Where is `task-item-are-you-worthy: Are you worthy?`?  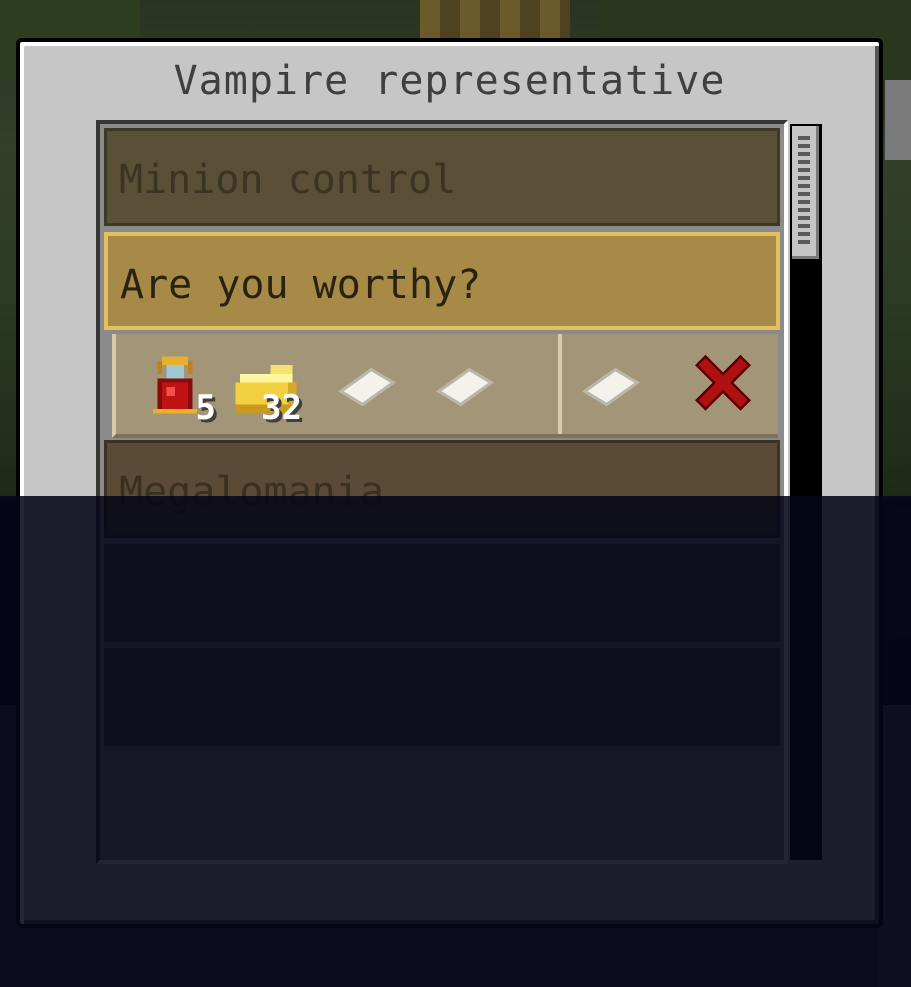 task-item-are-you-worthy: Are you worthy? is located at coordinates (442, 281).